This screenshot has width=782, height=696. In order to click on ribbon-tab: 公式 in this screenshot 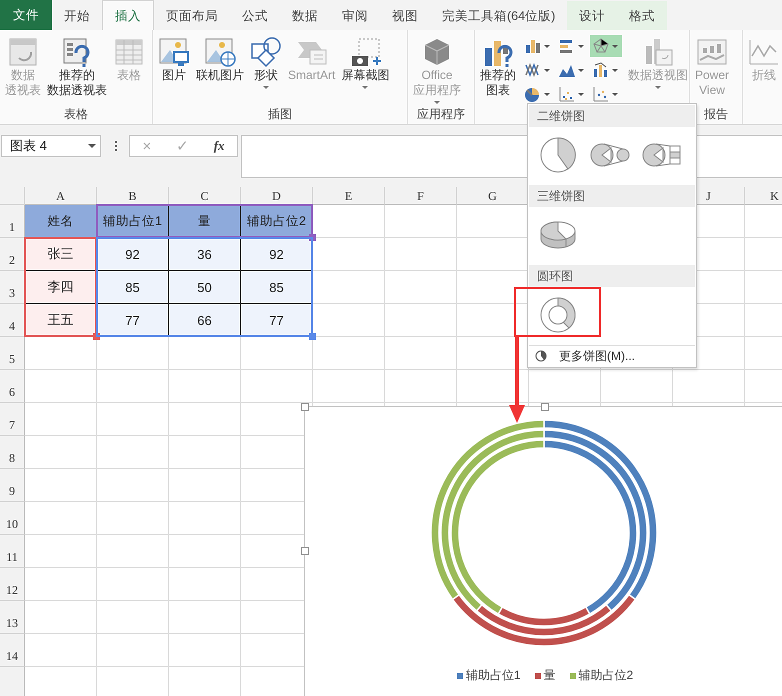, I will do `click(255, 15)`.